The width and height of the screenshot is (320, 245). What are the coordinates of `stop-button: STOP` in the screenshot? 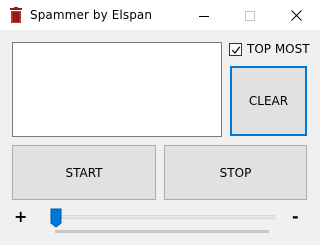 It's located at (235, 172).